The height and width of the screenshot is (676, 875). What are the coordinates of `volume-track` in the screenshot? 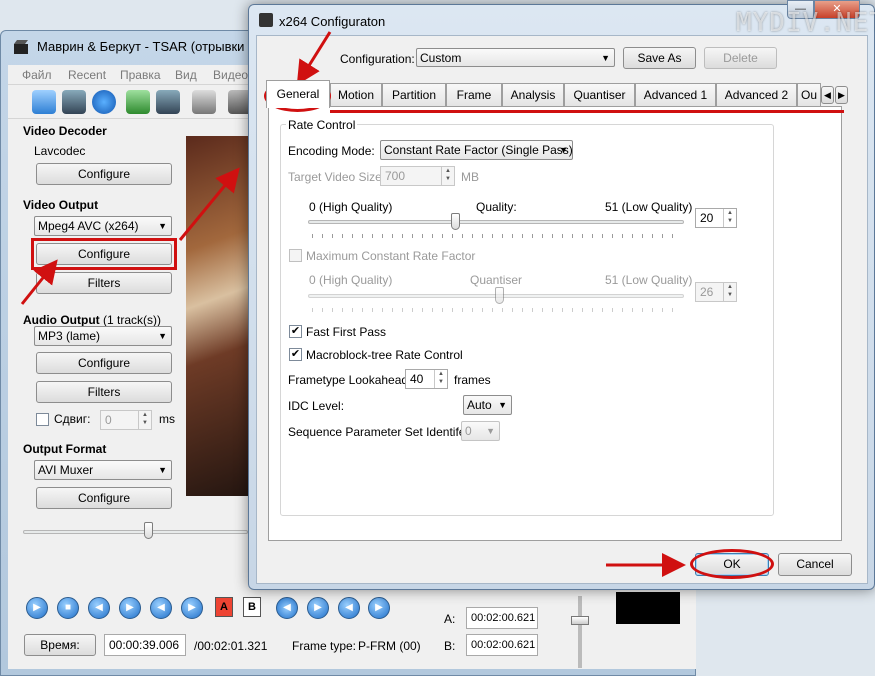 It's located at (580, 632).